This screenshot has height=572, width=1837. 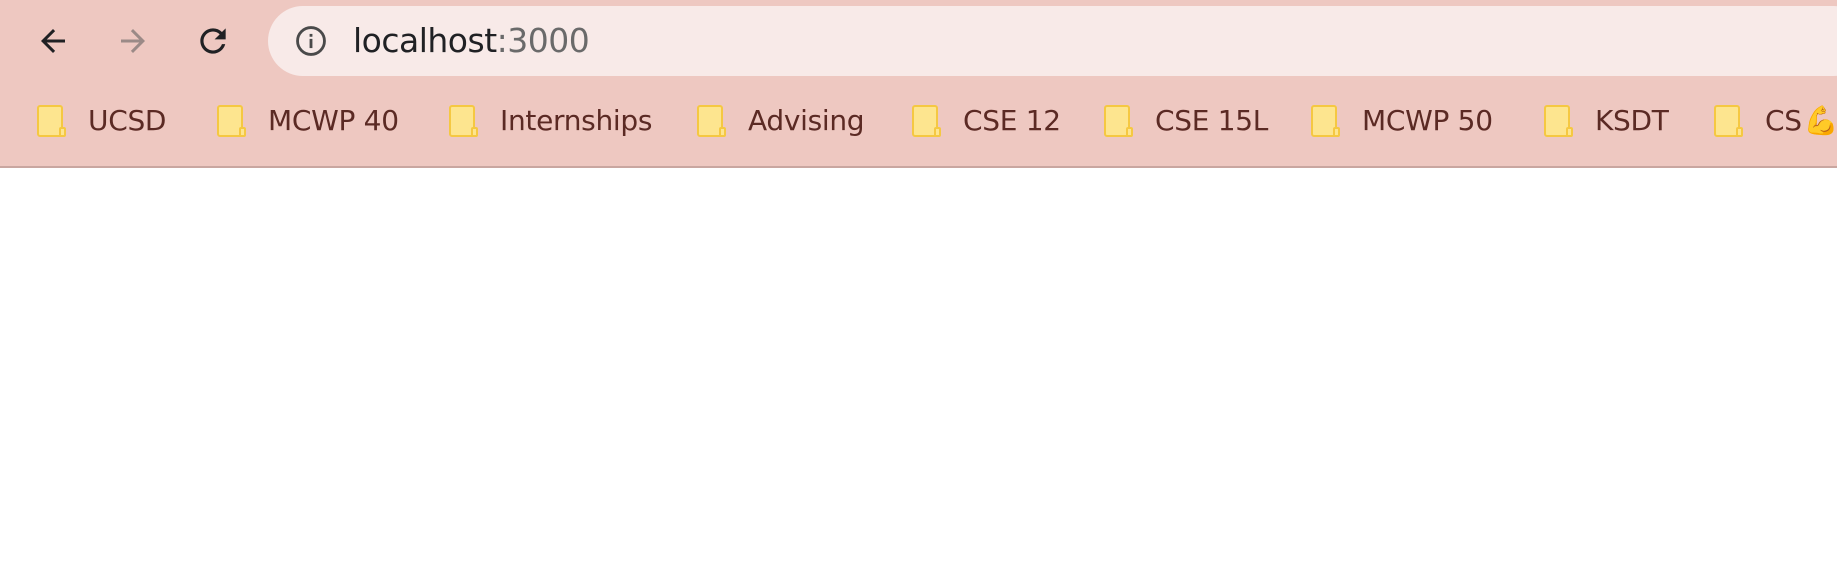 What do you see at coordinates (333, 120) in the screenshot?
I see `bookmark-label: MCWP 40` at bounding box center [333, 120].